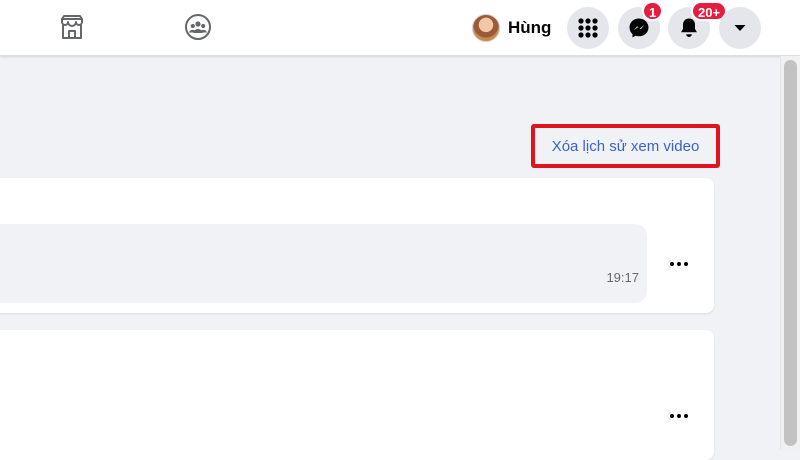 The height and width of the screenshot is (460, 800). I want to click on avatar, so click(486, 28).